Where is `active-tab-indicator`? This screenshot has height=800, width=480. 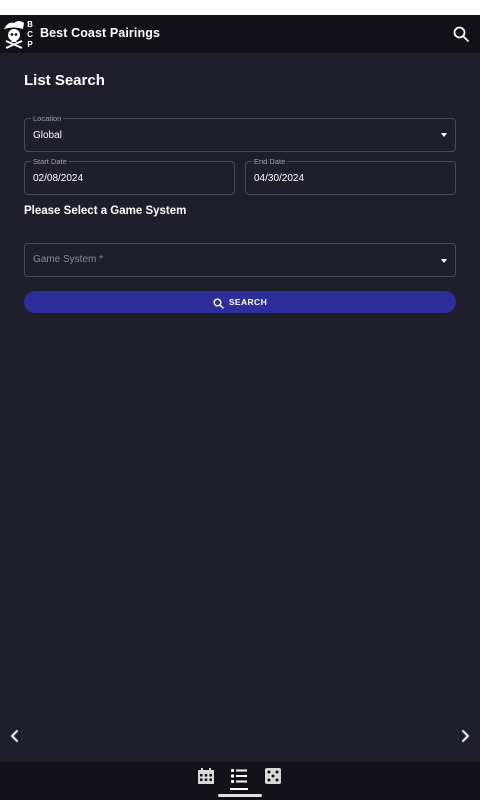 active-tab-indicator is located at coordinates (239, 789).